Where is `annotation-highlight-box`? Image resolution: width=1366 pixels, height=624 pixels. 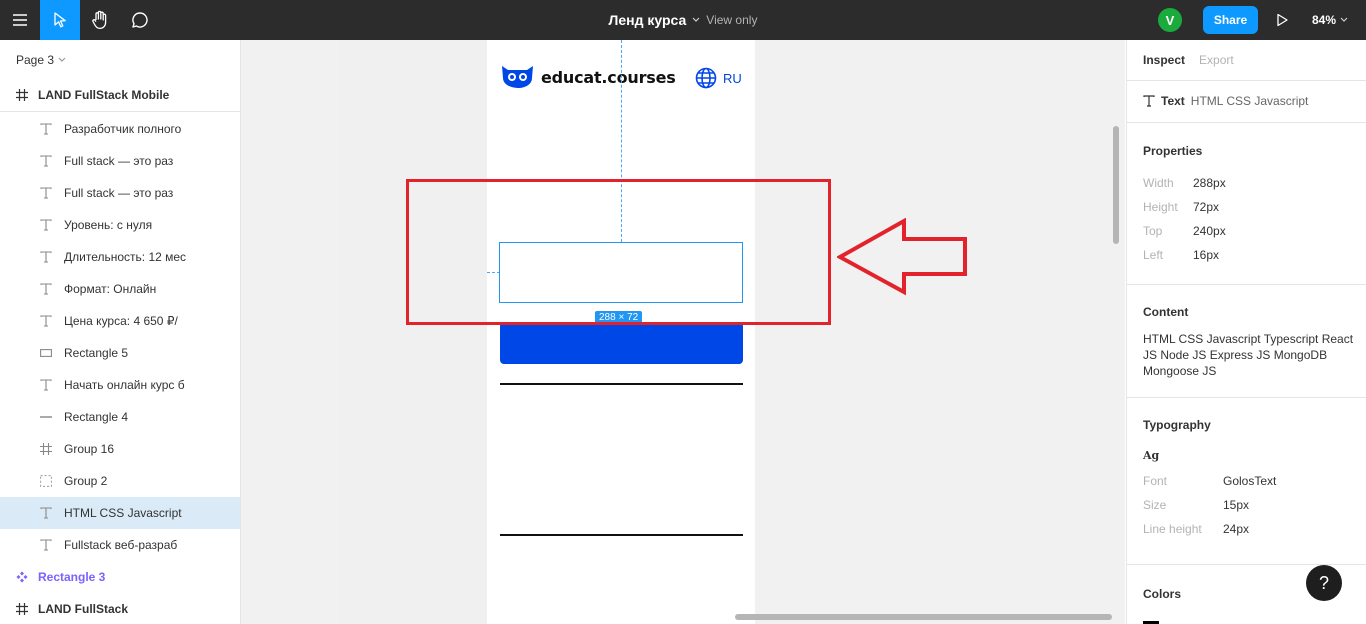
annotation-highlight-box is located at coordinates (618, 252).